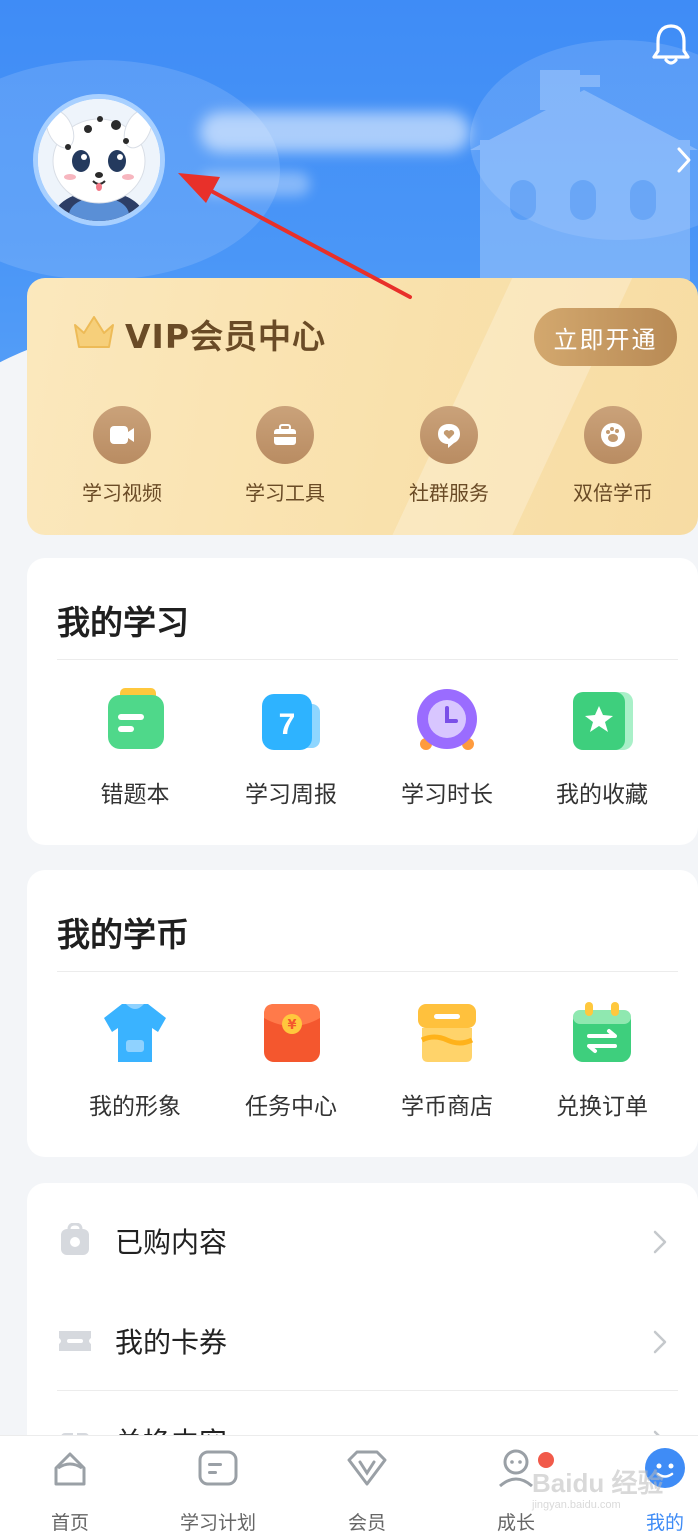 The width and height of the screenshot is (698, 1540). Describe the element at coordinates (584, 175) in the screenshot. I see `building-illustration` at that location.